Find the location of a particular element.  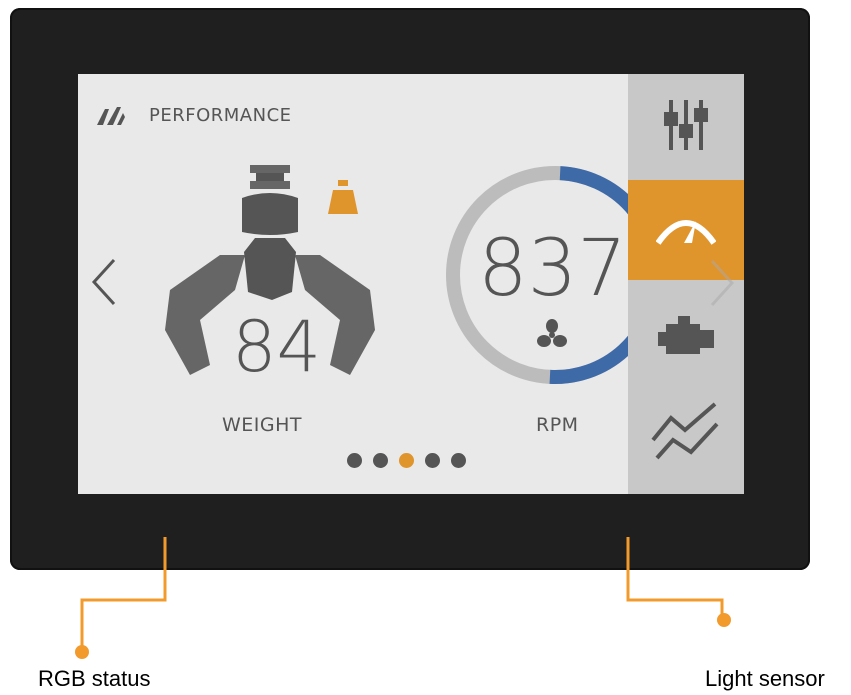

trend-chart-icon is located at coordinates (685, 431).